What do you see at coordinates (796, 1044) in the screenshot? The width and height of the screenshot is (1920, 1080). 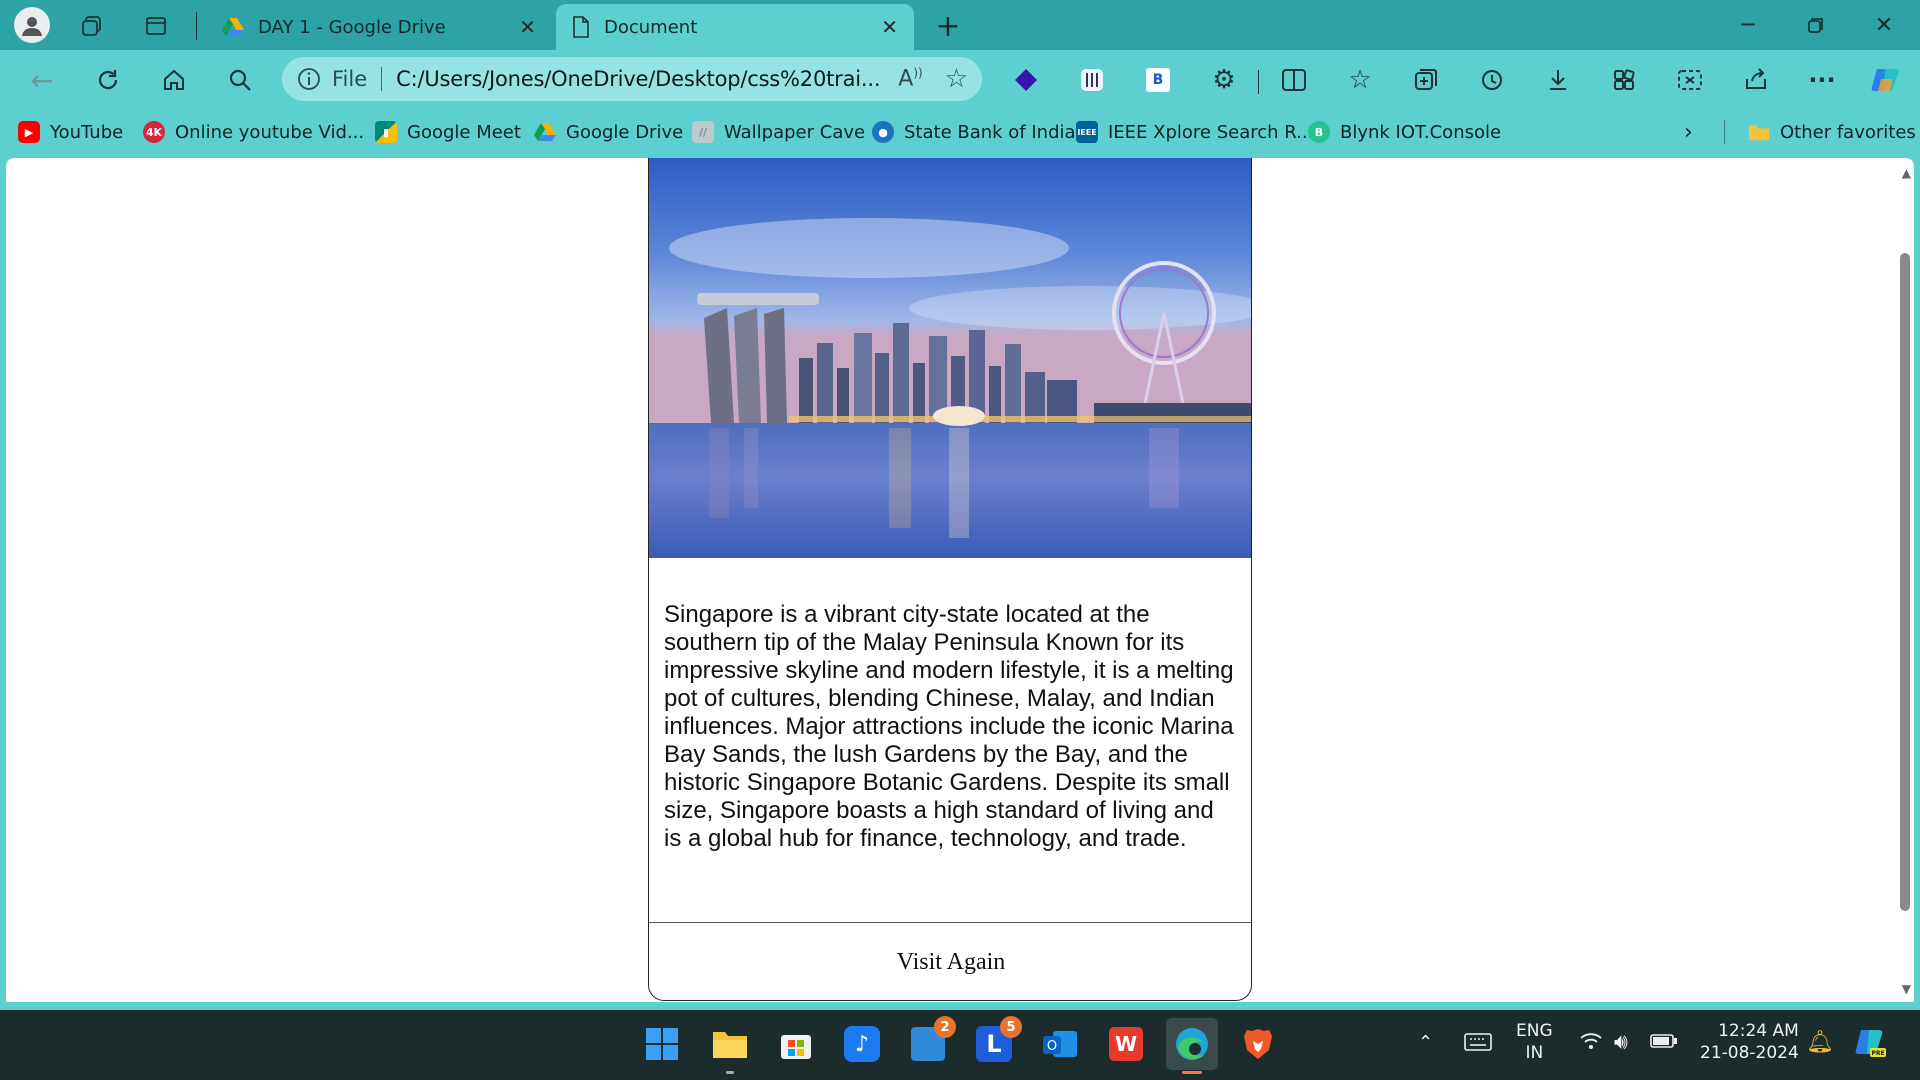 I see `microsoft-store-icon` at bounding box center [796, 1044].